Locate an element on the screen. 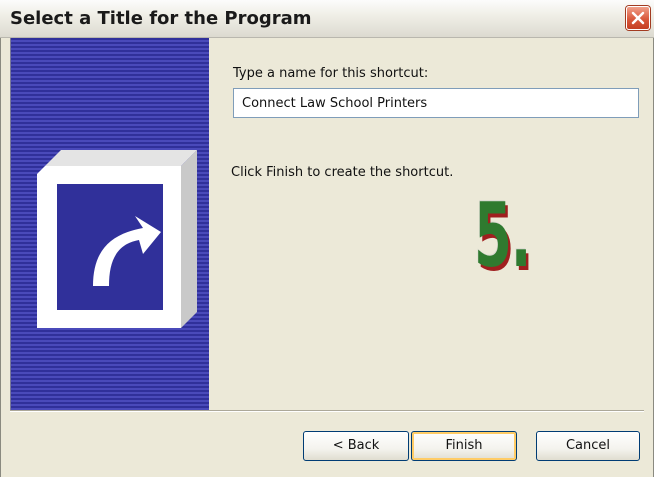 This screenshot has width=654, height=477. close-button is located at coordinates (638, 18).